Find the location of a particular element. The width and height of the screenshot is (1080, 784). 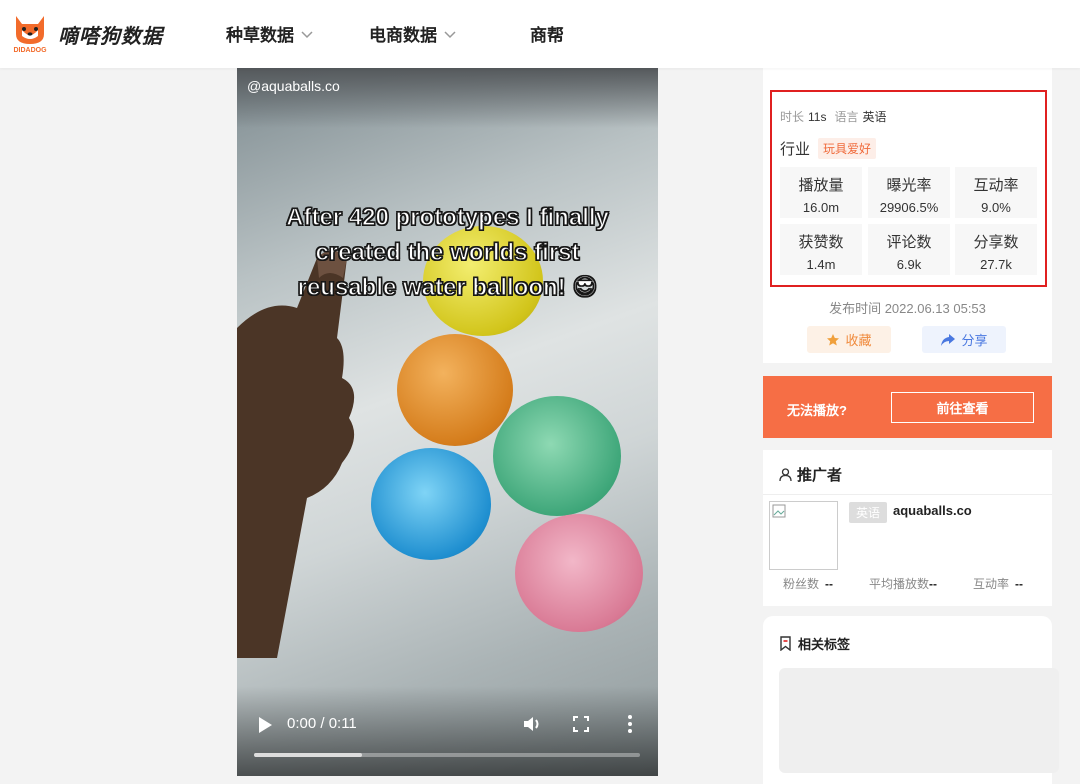

nav-label: 种草数据 is located at coordinates (260, 35).